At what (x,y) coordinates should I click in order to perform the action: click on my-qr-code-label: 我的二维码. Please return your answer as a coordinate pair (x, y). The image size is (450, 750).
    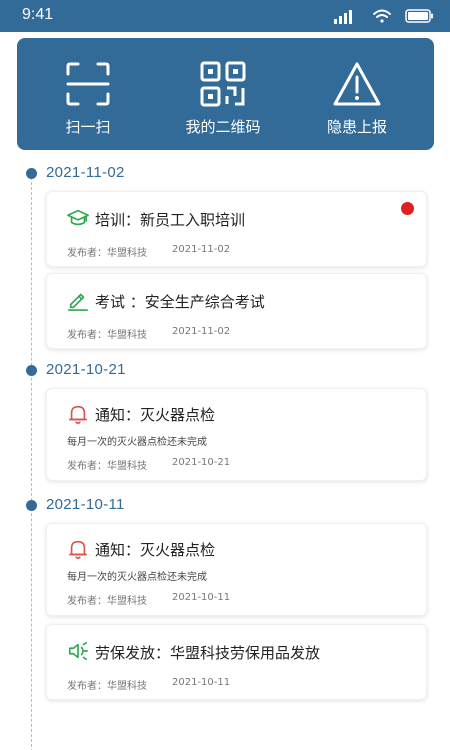
    Looking at the image, I should click on (223, 127).